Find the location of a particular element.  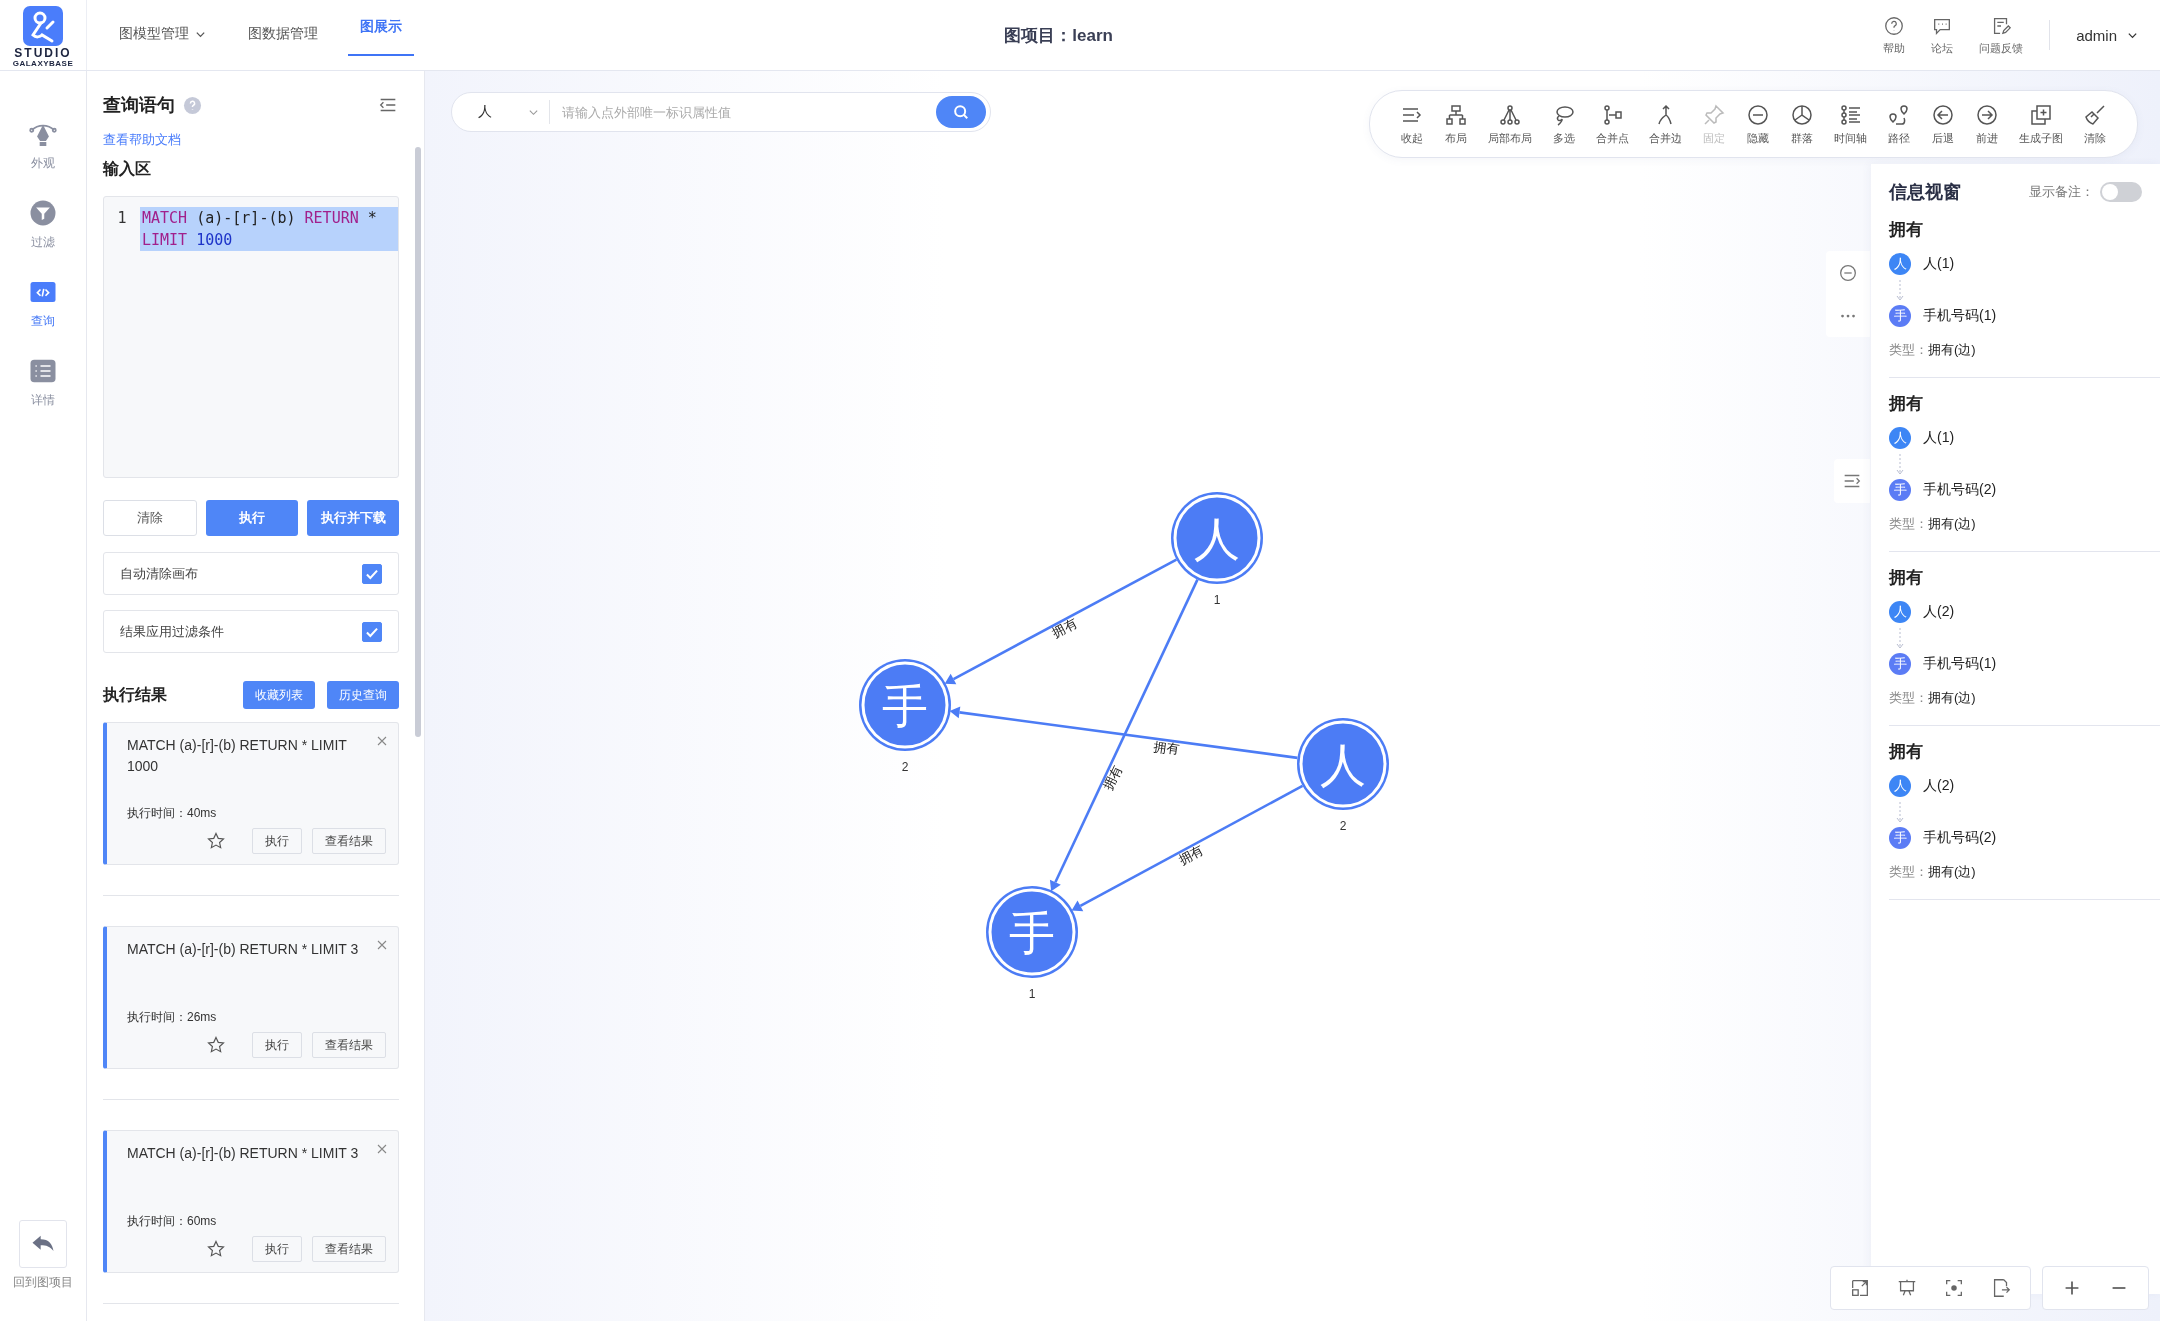

nav-tab: 图展示 is located at coordinates (381, 28).